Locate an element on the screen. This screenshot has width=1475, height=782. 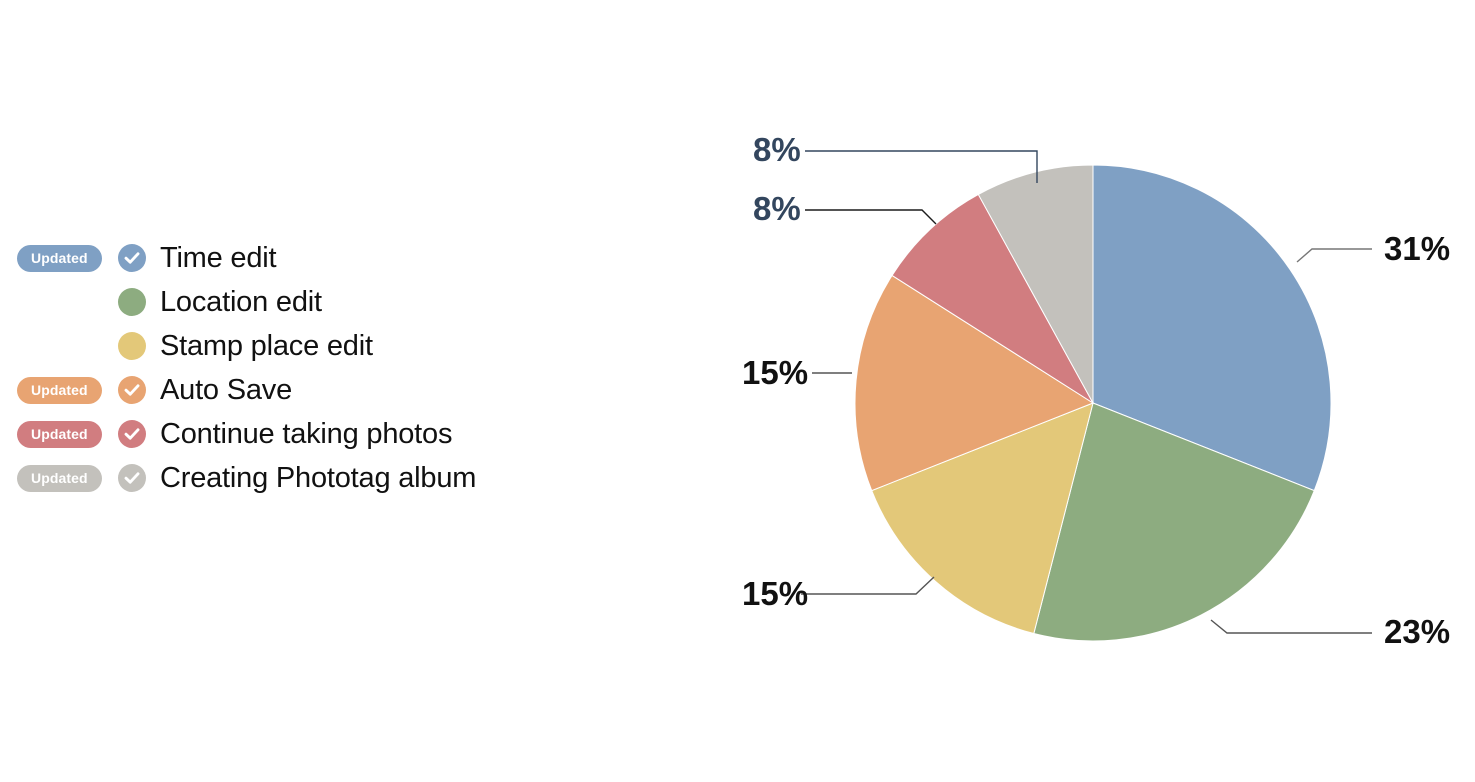
legend-row: Updated Time edit is located at coordinates (310, 258).